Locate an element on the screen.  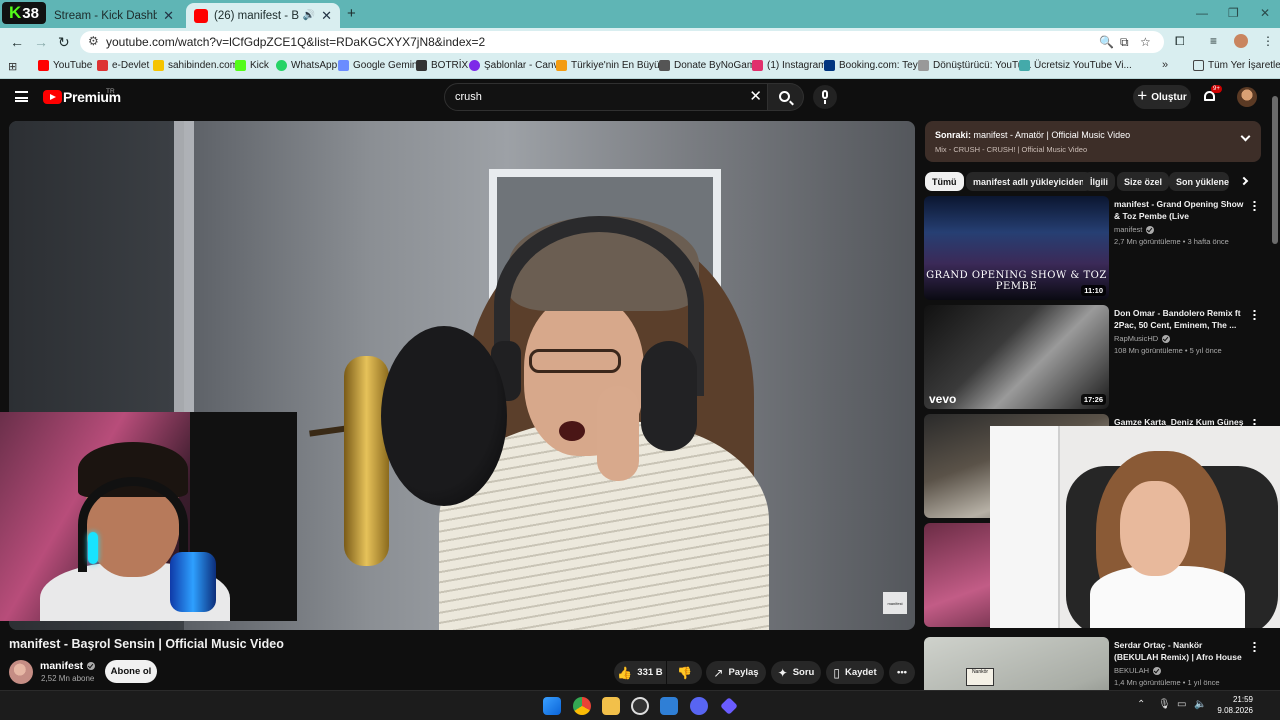
voice-search-button is located at coordinates (825, 97).